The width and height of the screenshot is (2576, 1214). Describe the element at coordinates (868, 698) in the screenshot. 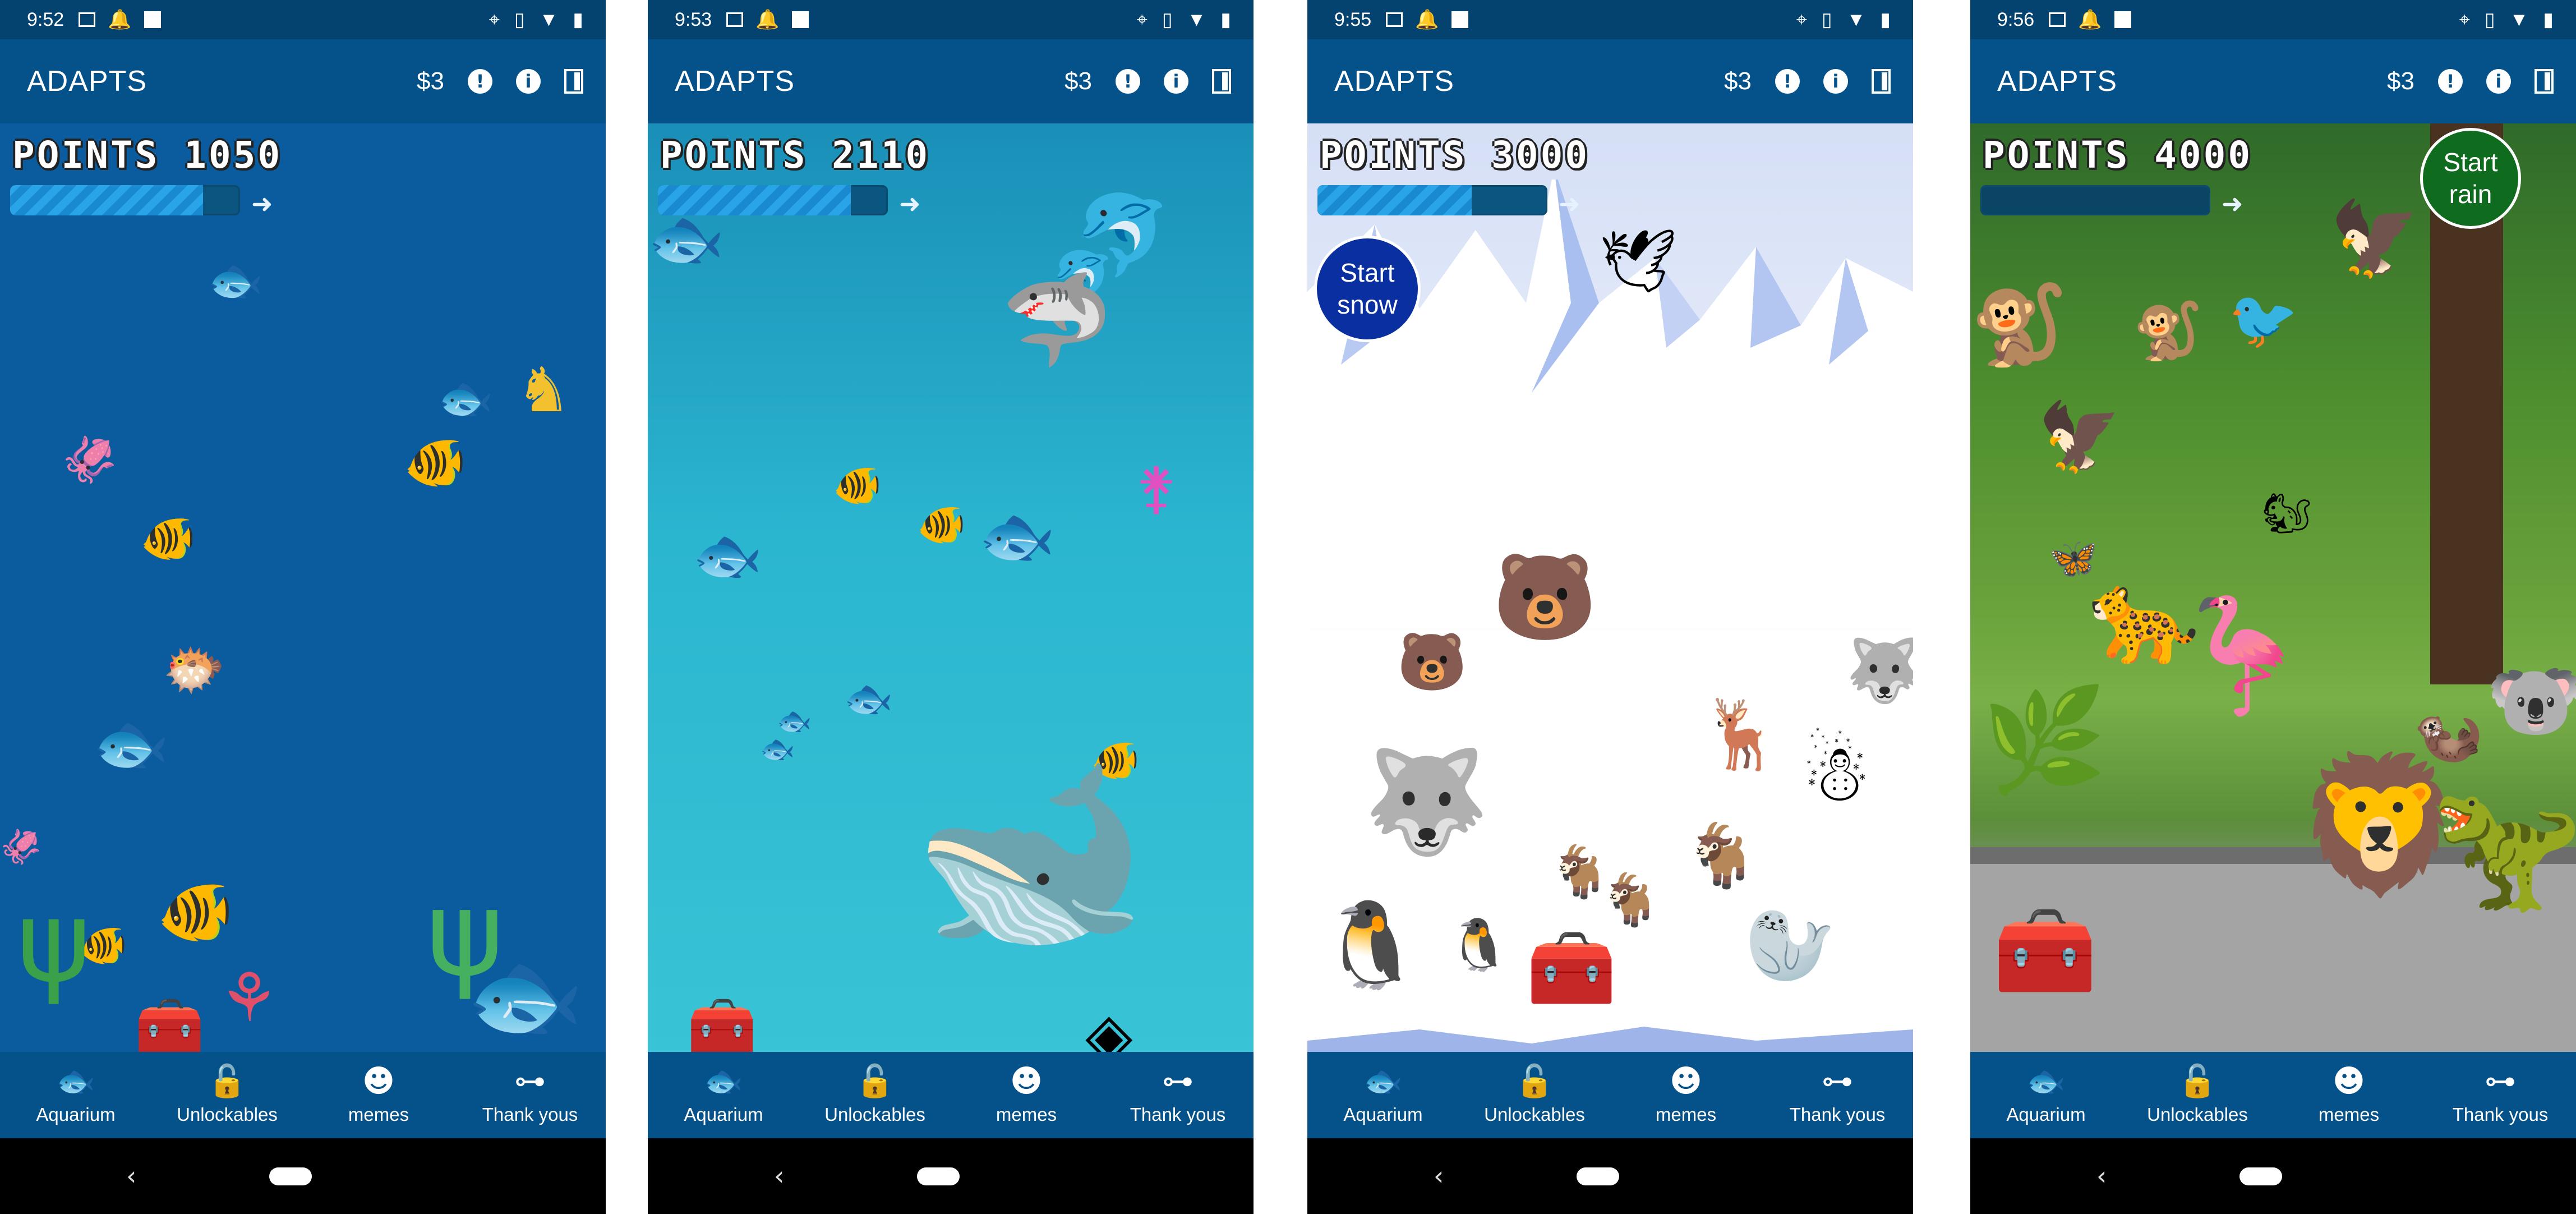

I see `pink-fish: 🐟` at that location.